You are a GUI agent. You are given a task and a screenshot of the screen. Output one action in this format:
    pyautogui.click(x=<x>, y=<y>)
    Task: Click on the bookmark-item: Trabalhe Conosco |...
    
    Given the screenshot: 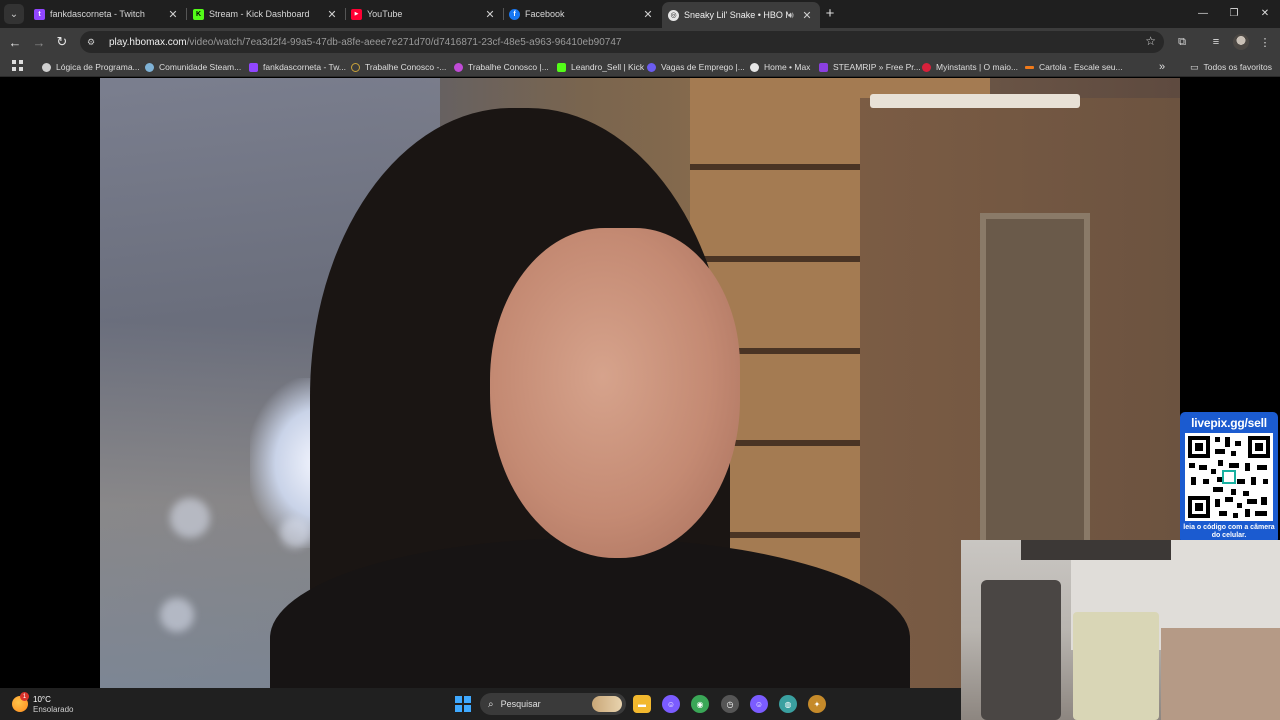 What is the action you would take?
    pyautogui.click(x=501, y=67)
    